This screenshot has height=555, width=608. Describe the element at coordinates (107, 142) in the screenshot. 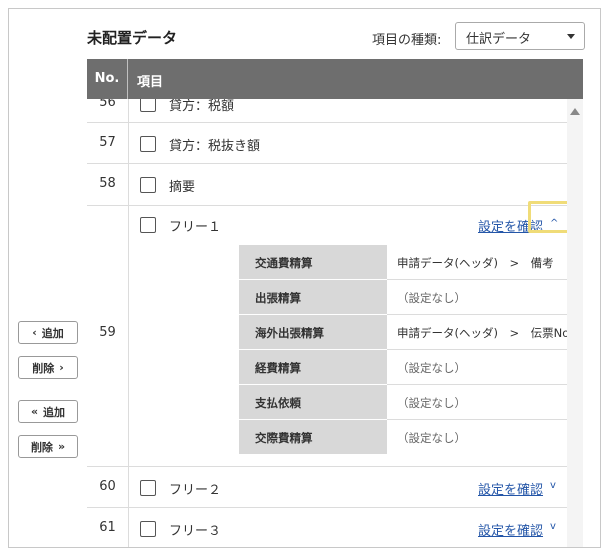

I see `row-number: 57` at that location.